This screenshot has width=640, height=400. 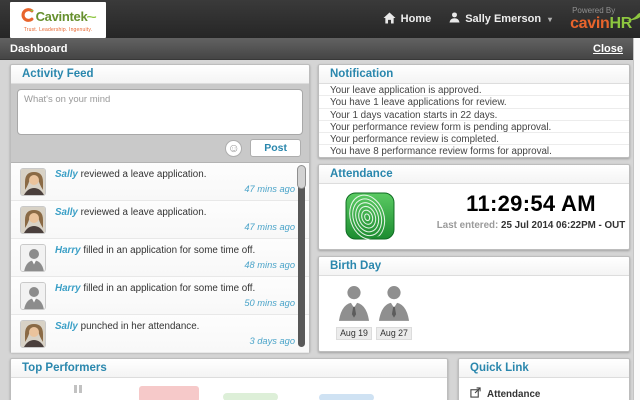 I want to click on quick-link-label: Attendance, so click(x=514, y=394).